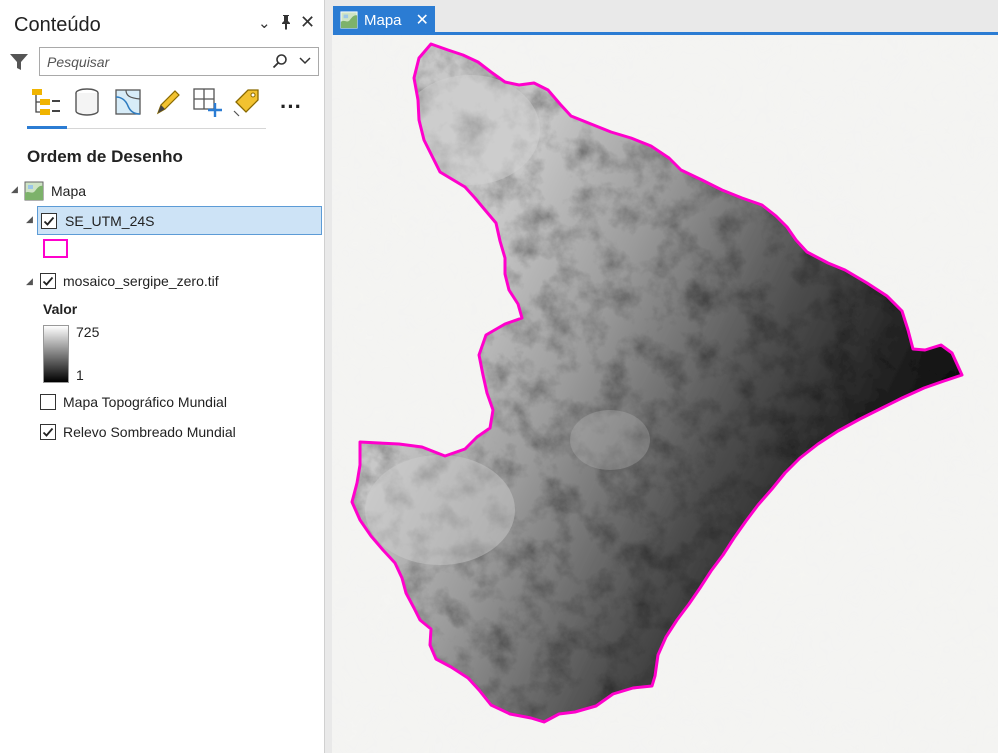 The image size is (998, 753). I want to click on search-box, so click(179, 61).